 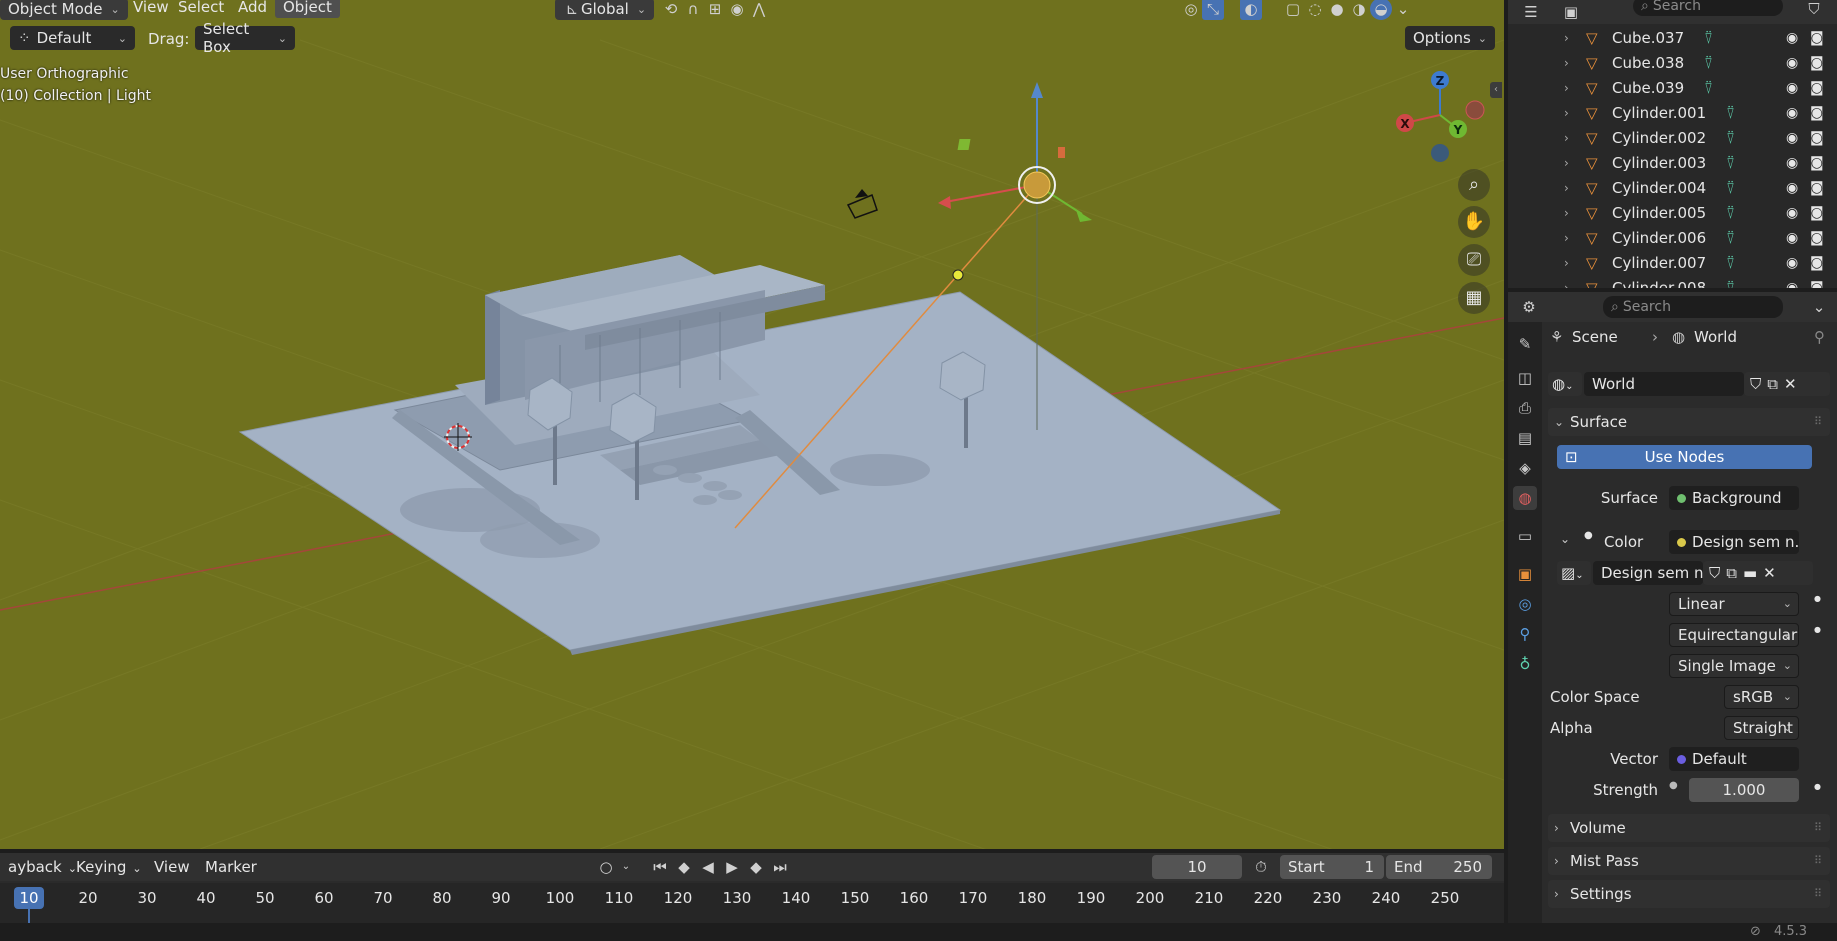 I want to click on proportional-edit-icon: ◉, so click(x=737, y=10).